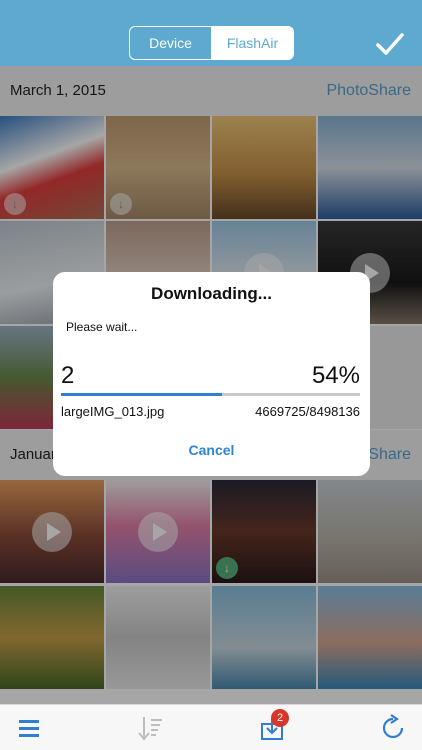  What do you see at coordinates (211, 450) in the screenshot?
I see `cancel-button: Cancel` at bounding box center [211, 450].